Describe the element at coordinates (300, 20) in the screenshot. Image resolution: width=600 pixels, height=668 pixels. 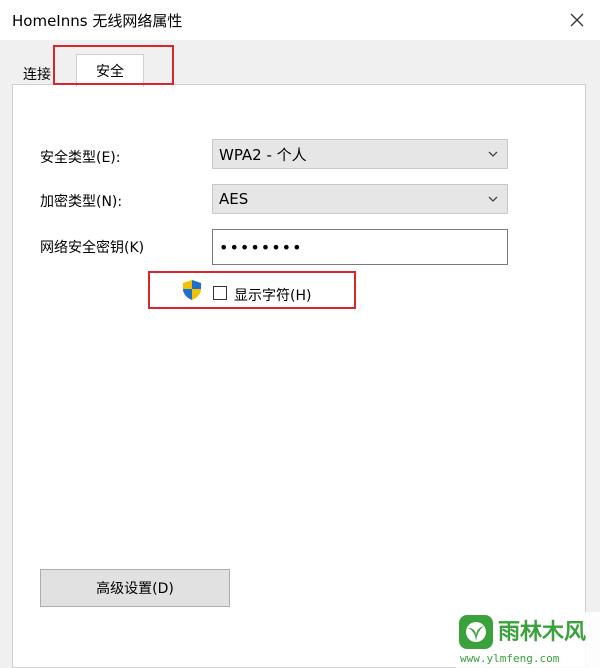
I see `title-bar: HomeInns 无线网络属性` at that location.